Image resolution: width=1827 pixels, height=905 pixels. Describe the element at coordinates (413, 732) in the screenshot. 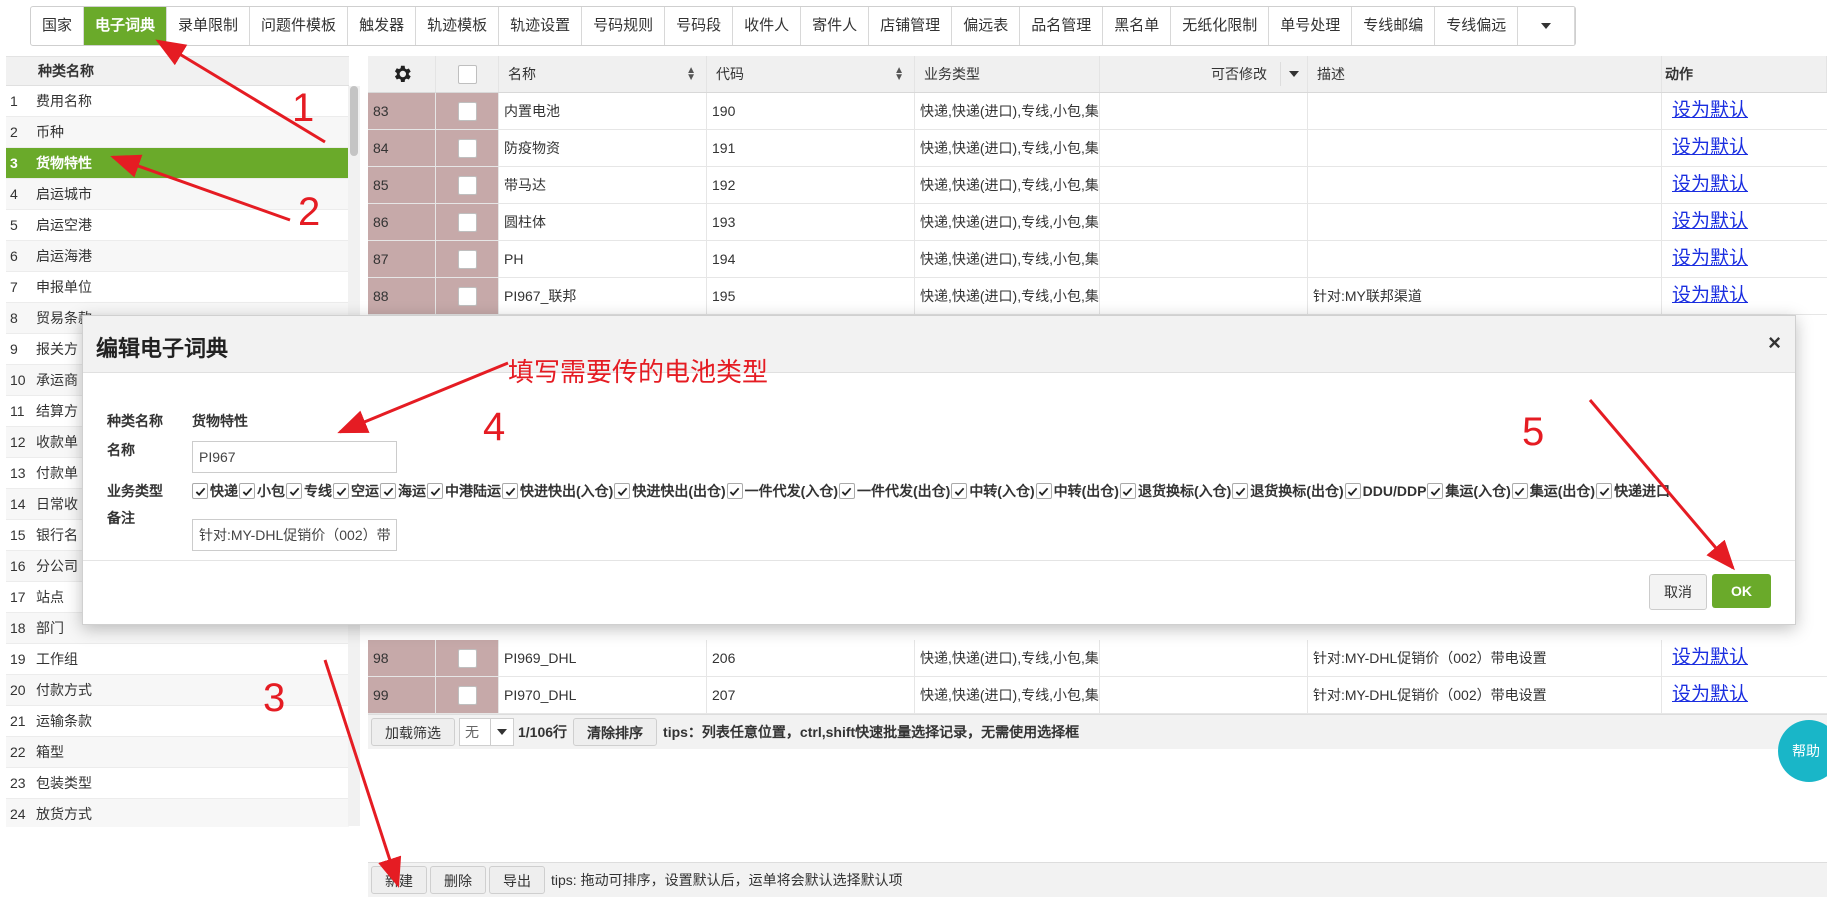

I see `load-filter-button: 加载筛选` at that location.